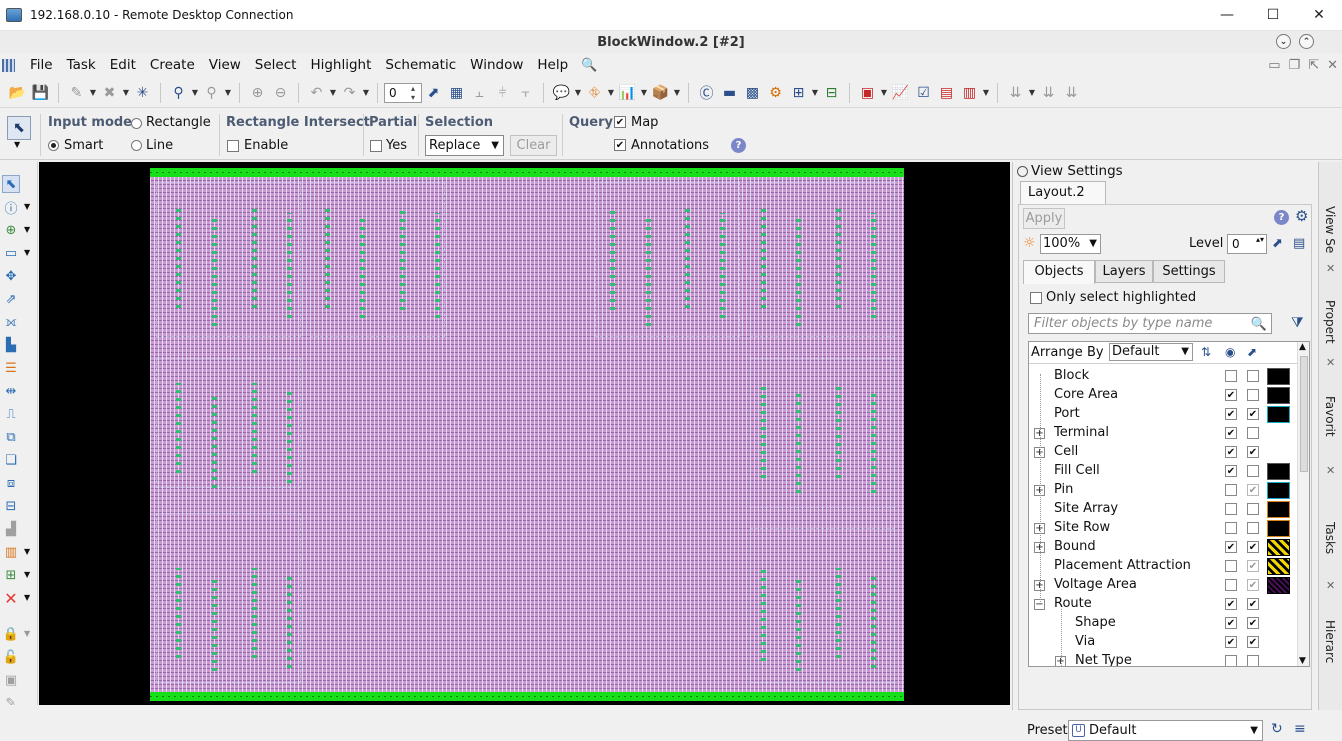 The image size is (1342, 741). I want to click on select-tool-dropdown-icon: ▼, so click(17, 144).